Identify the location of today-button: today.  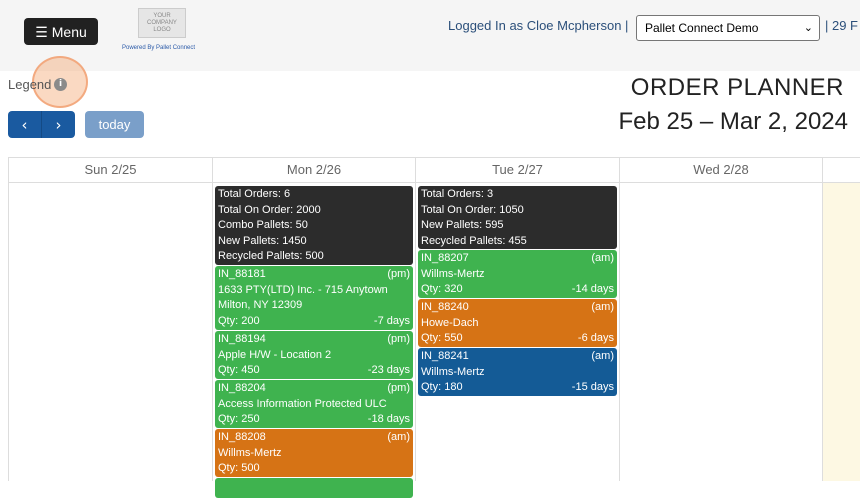
(114, 124).